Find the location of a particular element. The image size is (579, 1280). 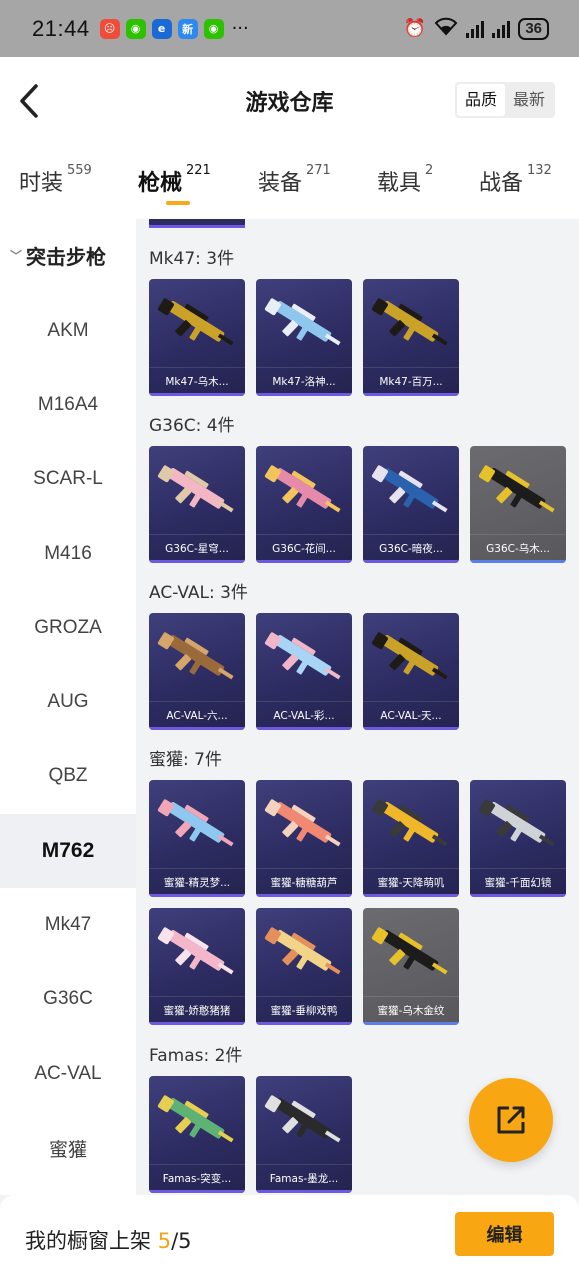

tab-count: 271 is located at coordinates (318, 170).